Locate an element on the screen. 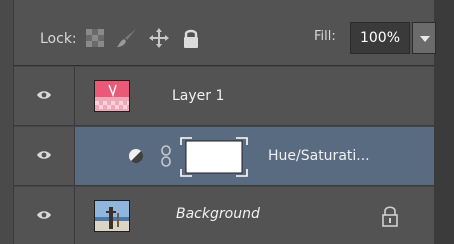 The height and width of the screenshot is (244, 454). lock-image-pixels-icon is located at coordinates (127, 38).